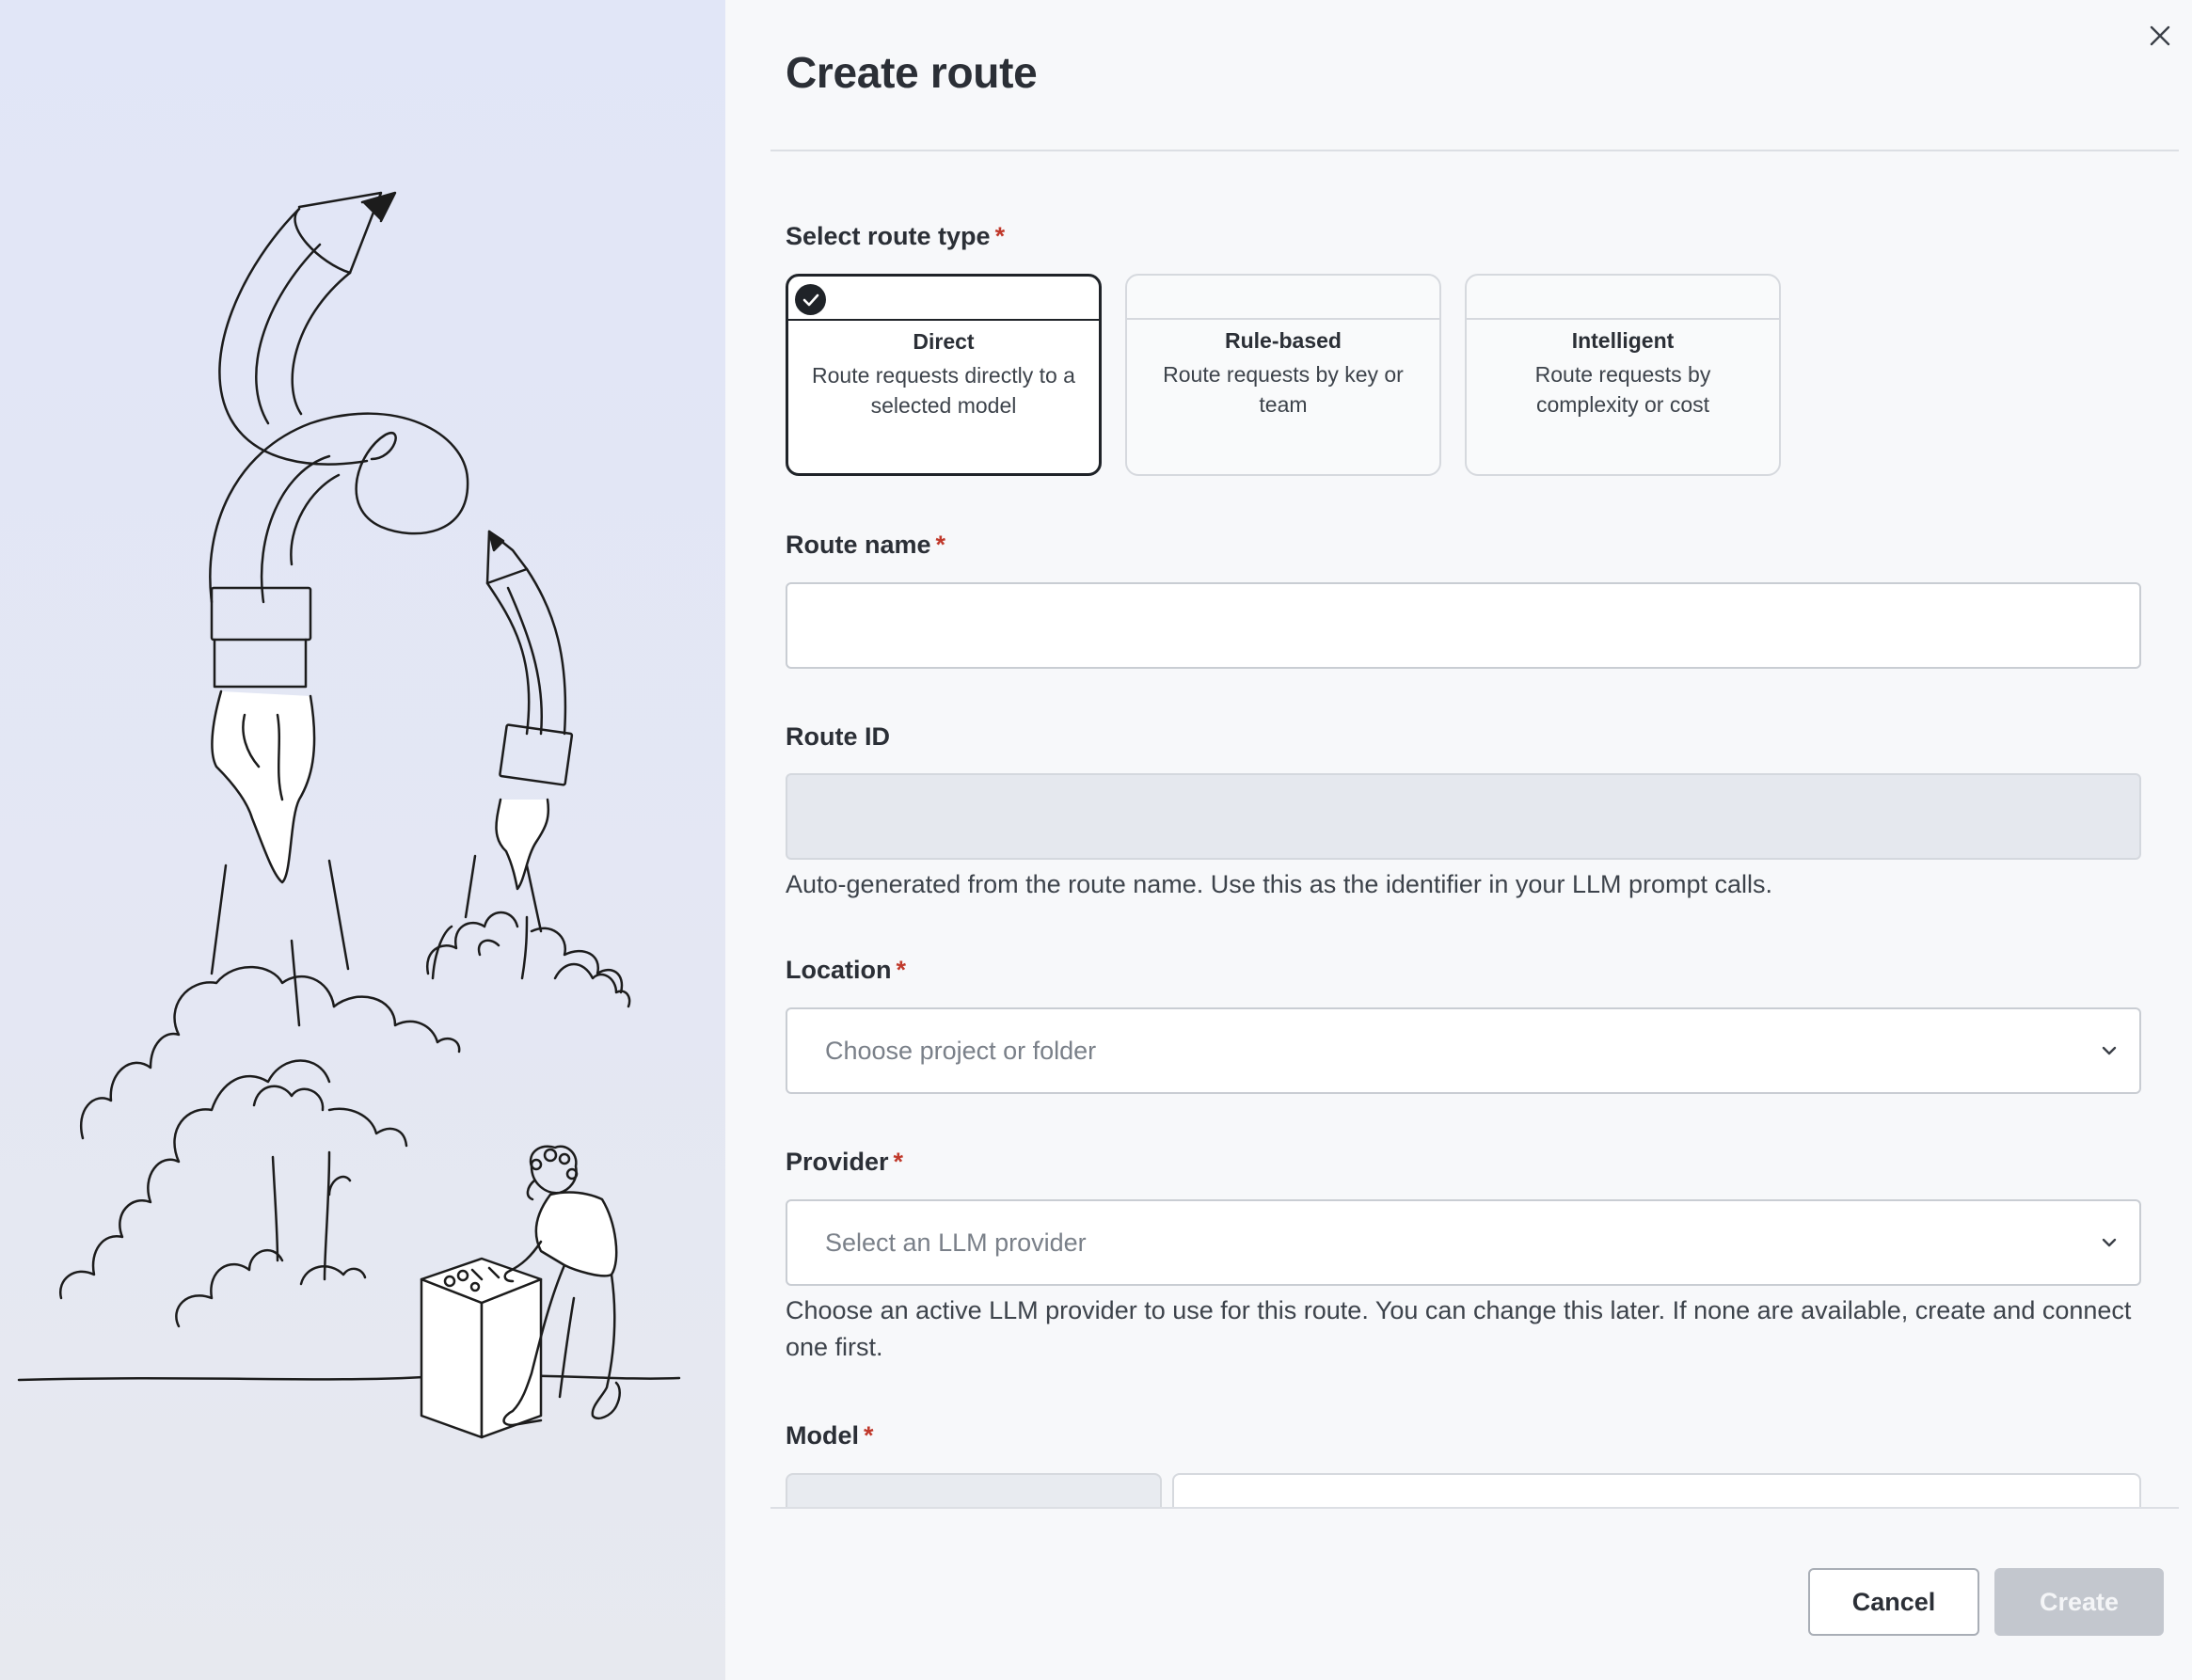  Describe the element at coordinates (858, 545) in the screenshot. I see `route-name-label-text: Route name` at that location.